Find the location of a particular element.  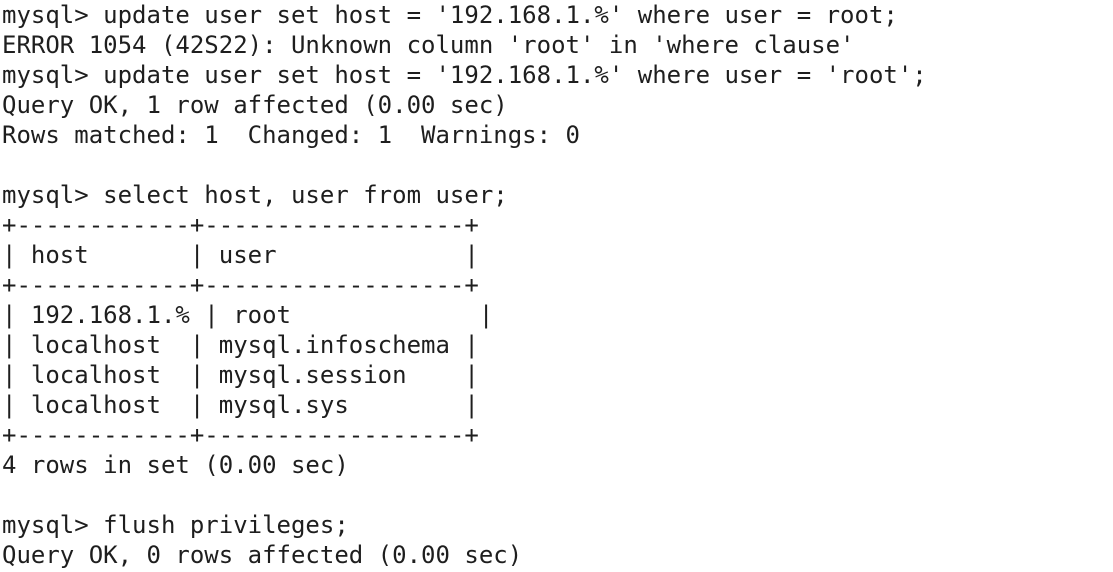

result-table-header: | host | user | is located at coordinates (240, 255).